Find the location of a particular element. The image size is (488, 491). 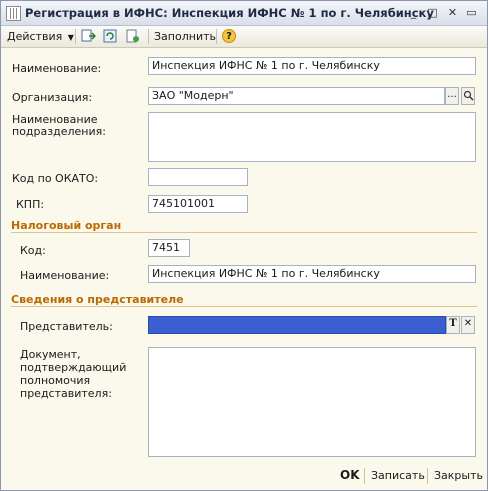

name-label: Наименование: is located at coordinates (57, 68).